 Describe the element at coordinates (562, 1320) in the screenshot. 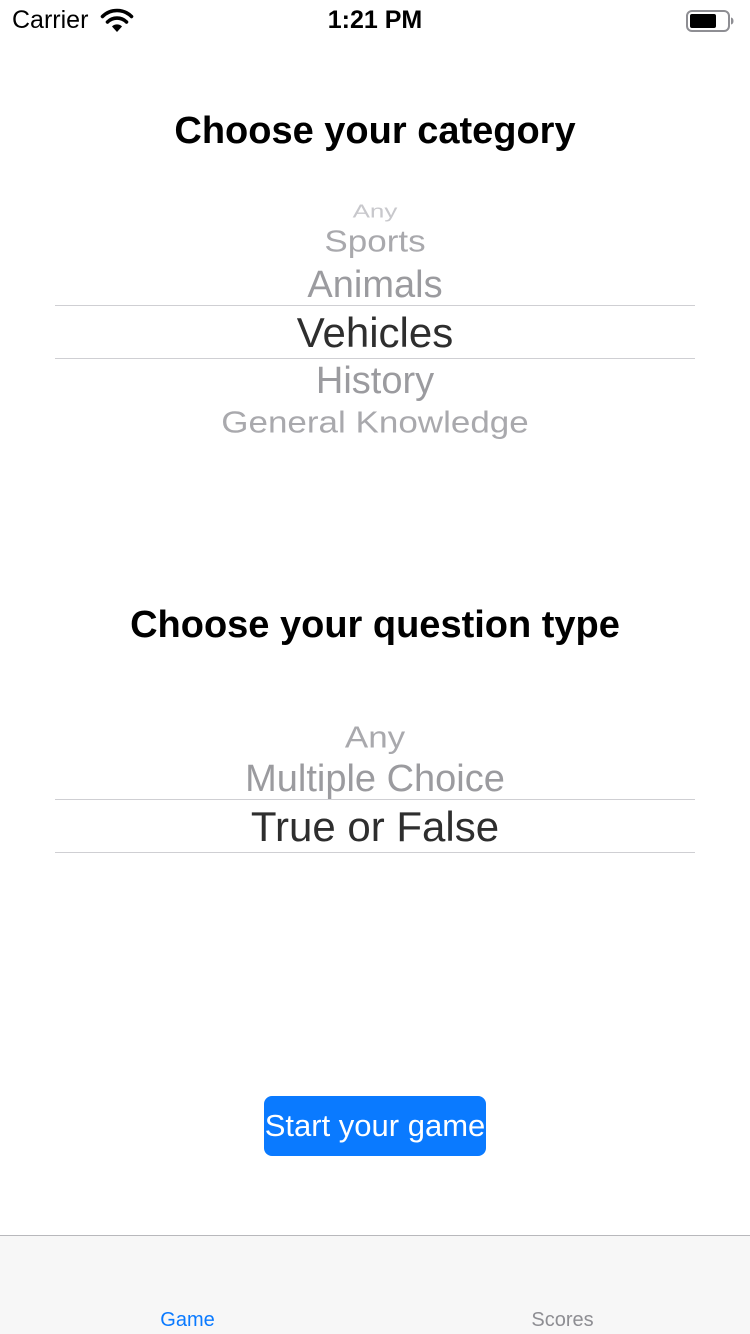

I see `tab-scores-label: Scores` at that location.